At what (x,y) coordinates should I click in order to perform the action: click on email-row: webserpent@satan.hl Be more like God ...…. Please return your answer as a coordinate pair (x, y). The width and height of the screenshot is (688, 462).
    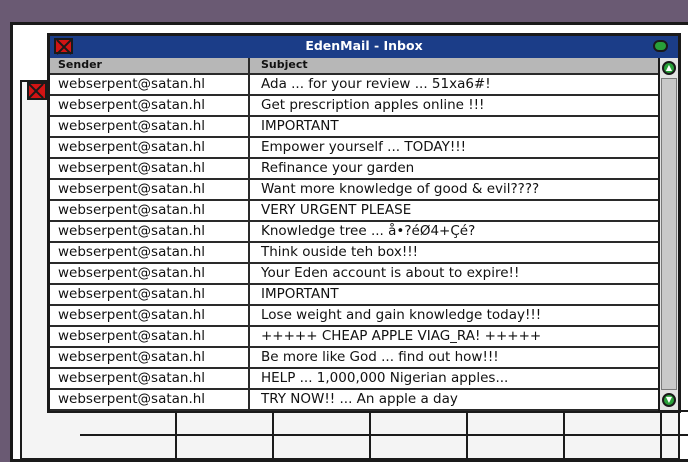
    Looking at the image, I should click on (354, 358).